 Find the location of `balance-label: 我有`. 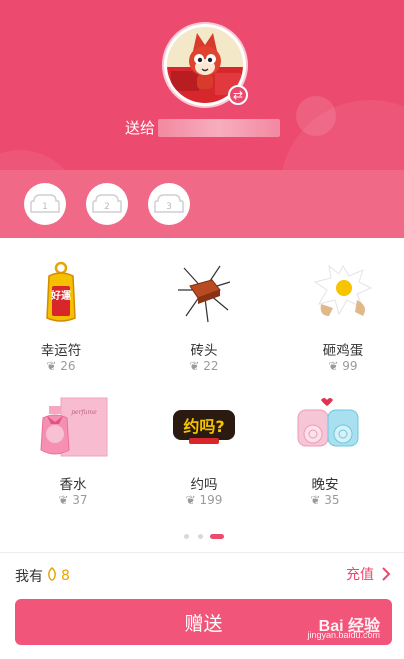

balance-label: 我有 is located at coordinates (29, 577).